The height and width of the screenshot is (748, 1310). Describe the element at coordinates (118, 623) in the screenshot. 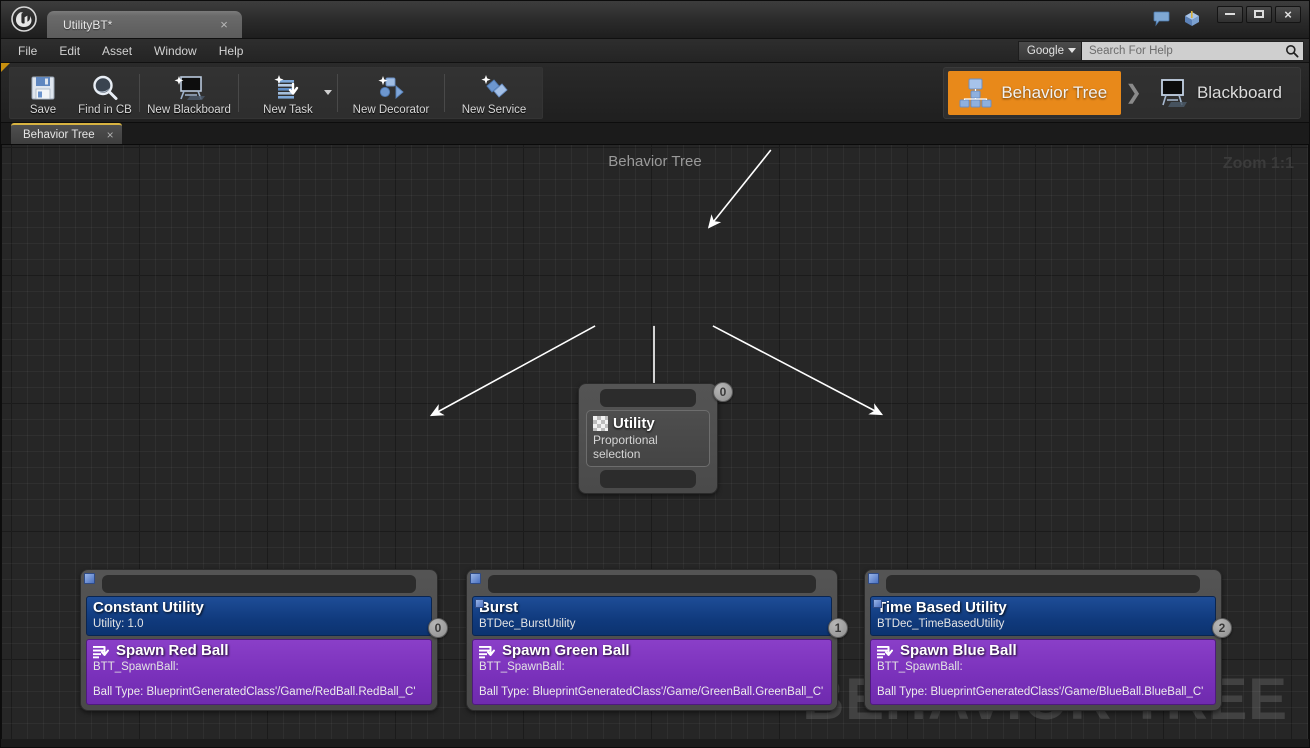

I see `decorator-subtitle: Utility: 1.0` at that location.